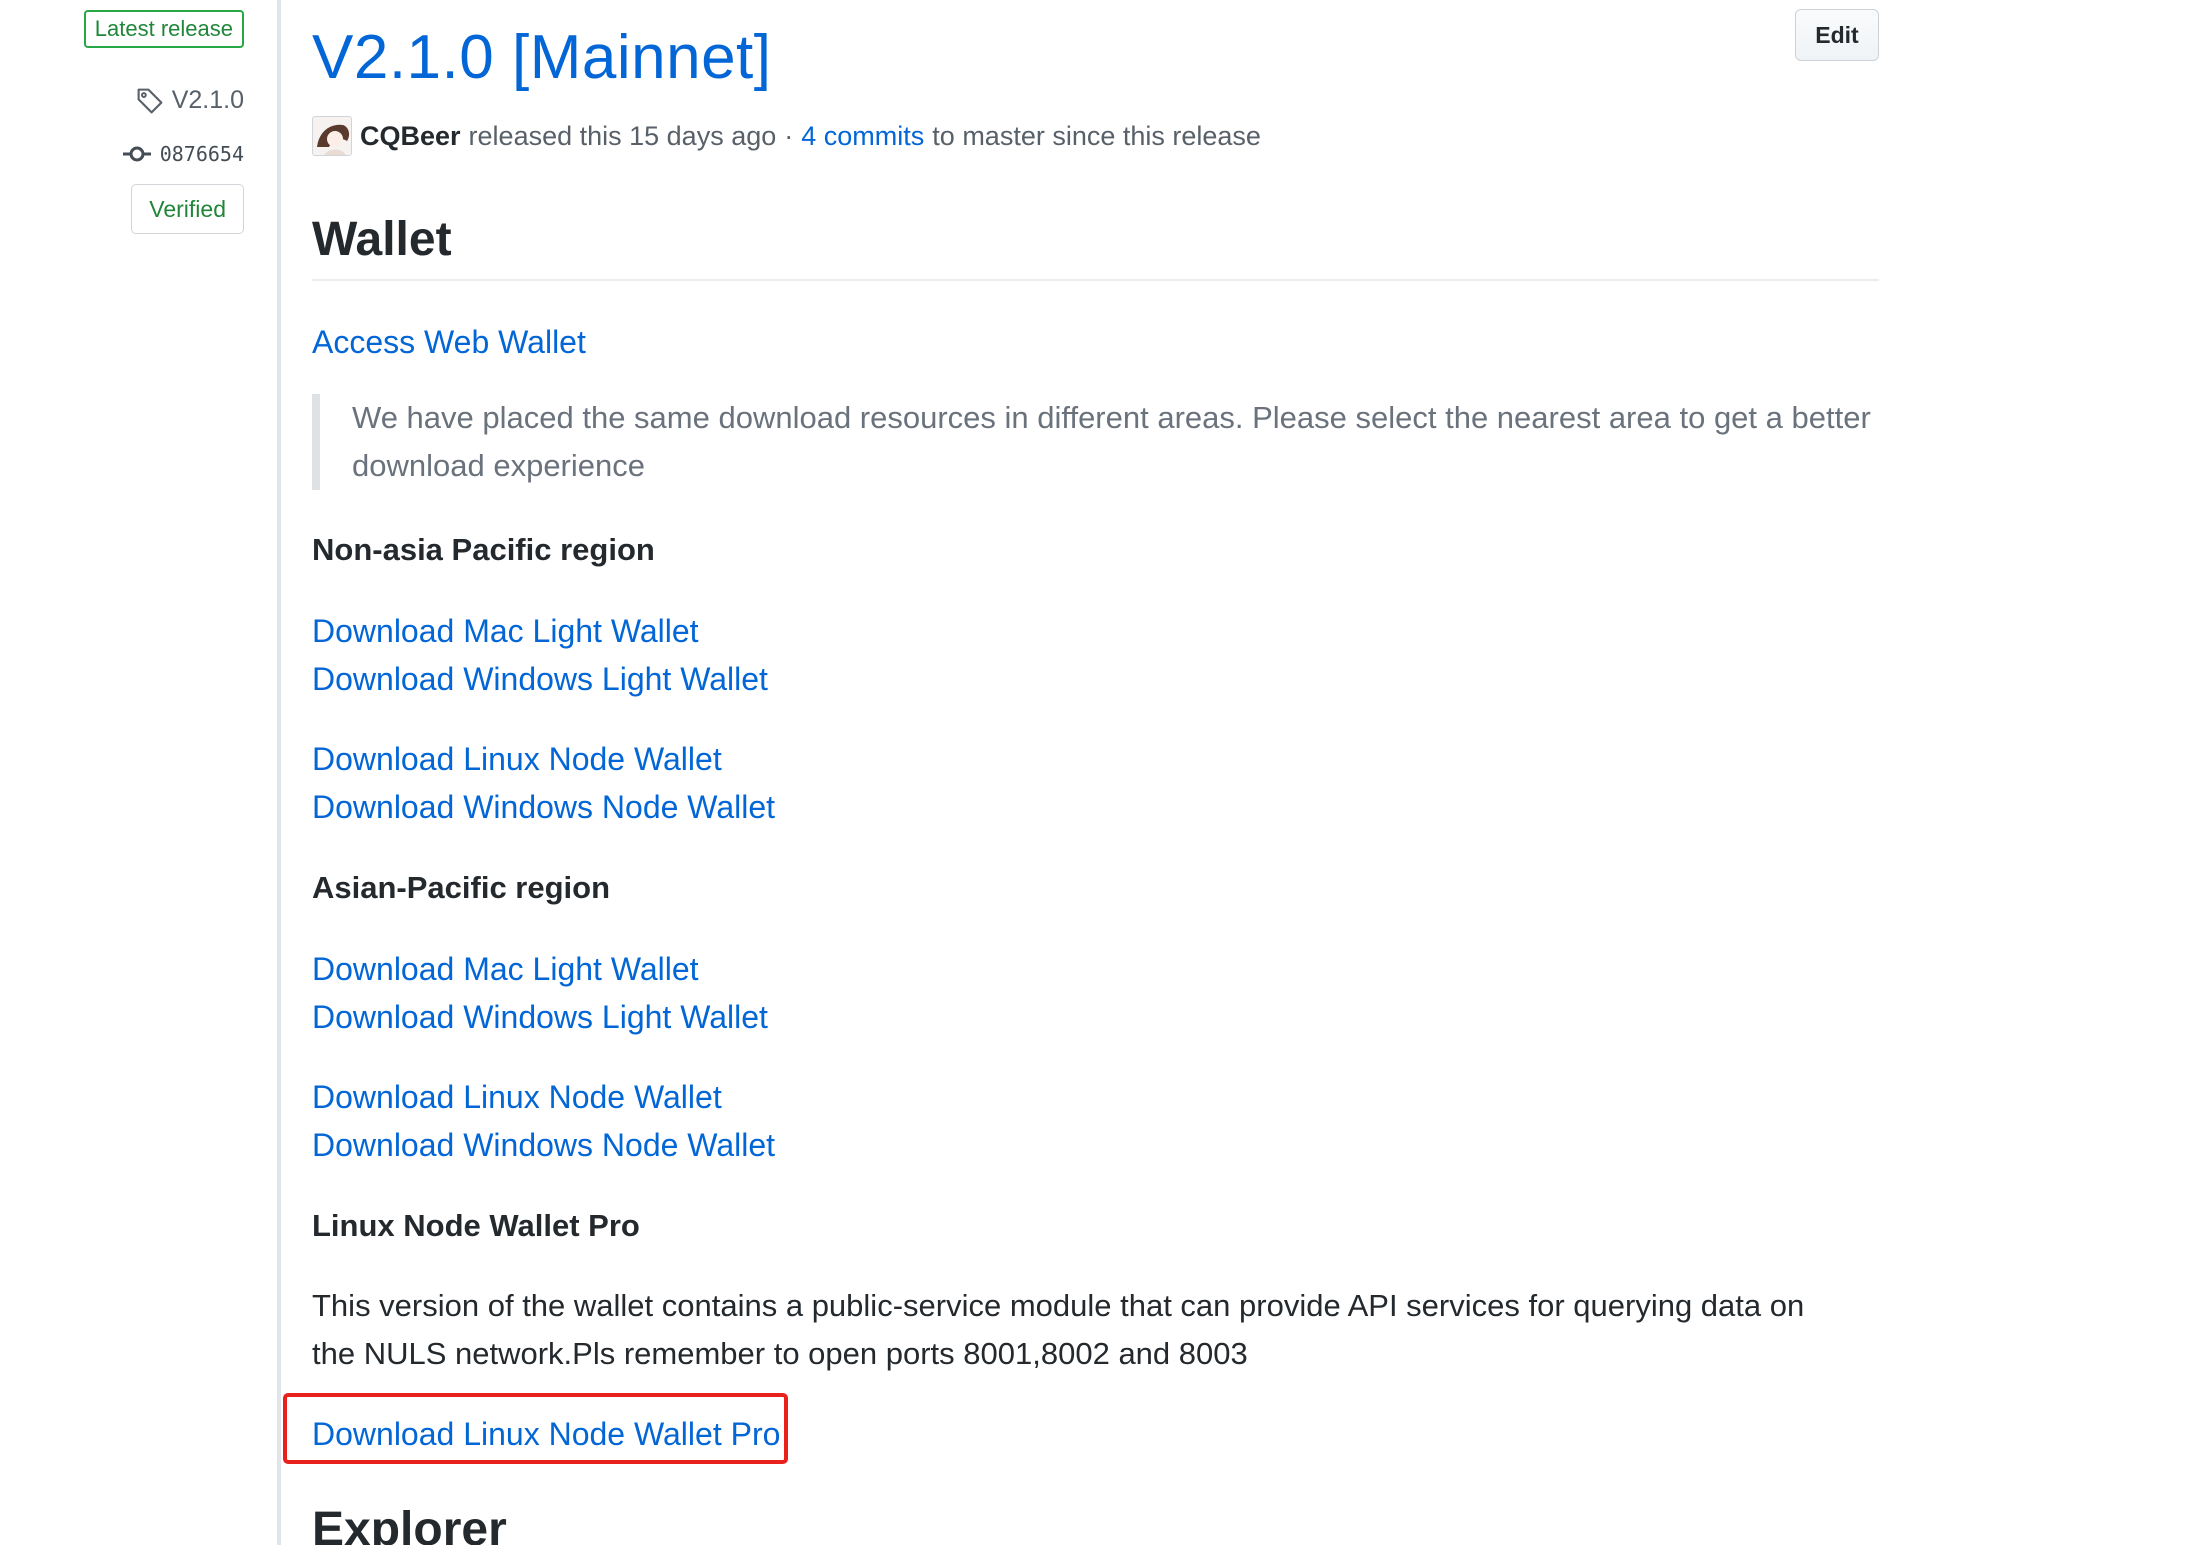 Image resolution: width=2196 pixels, height=1545 pixels. I want to click on asia-mac-light-link: Download Mac Light Wallet, so click(505, 969).